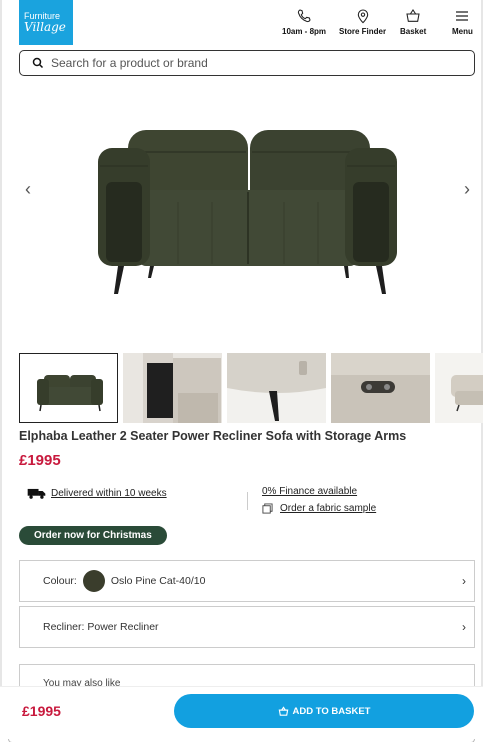  I want to click on prev-image-button: ‹, so click(28, 189).